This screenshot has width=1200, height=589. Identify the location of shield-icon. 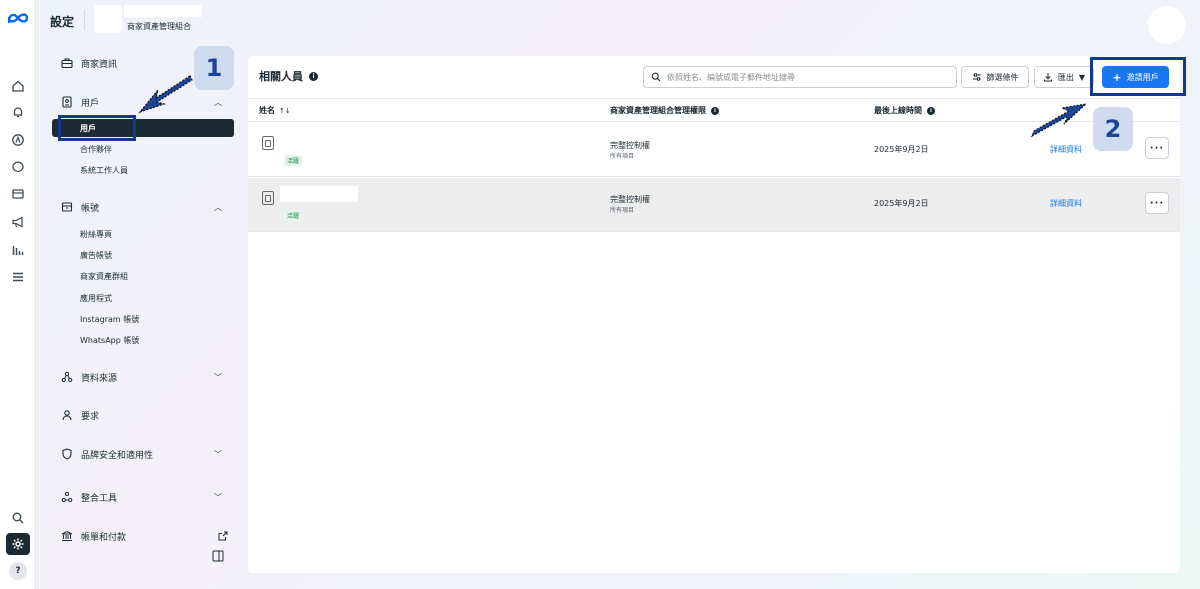
(67, 454).